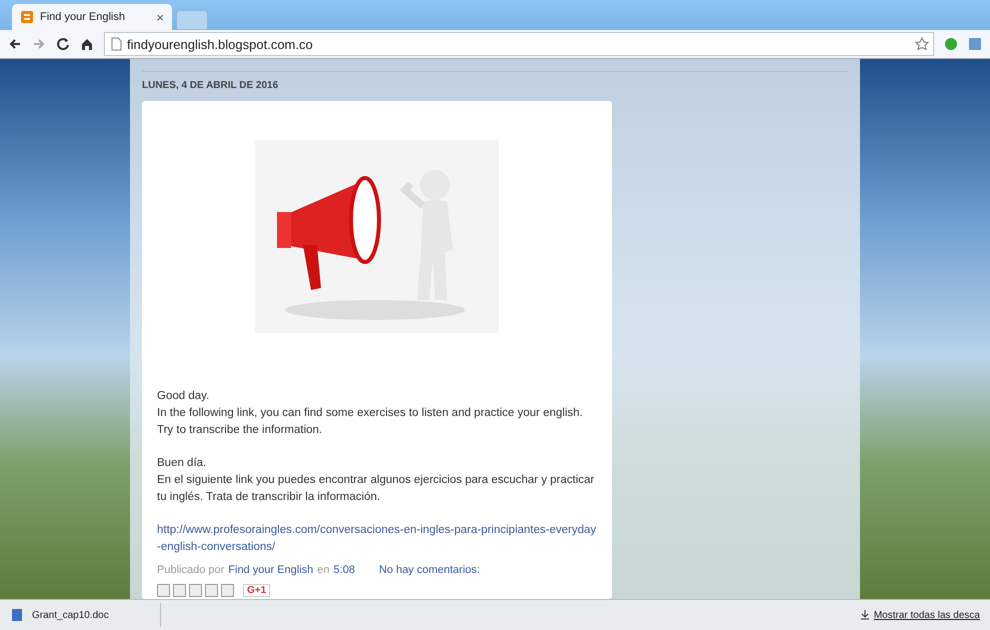  I want to click on home-icon, so click(87, 44).